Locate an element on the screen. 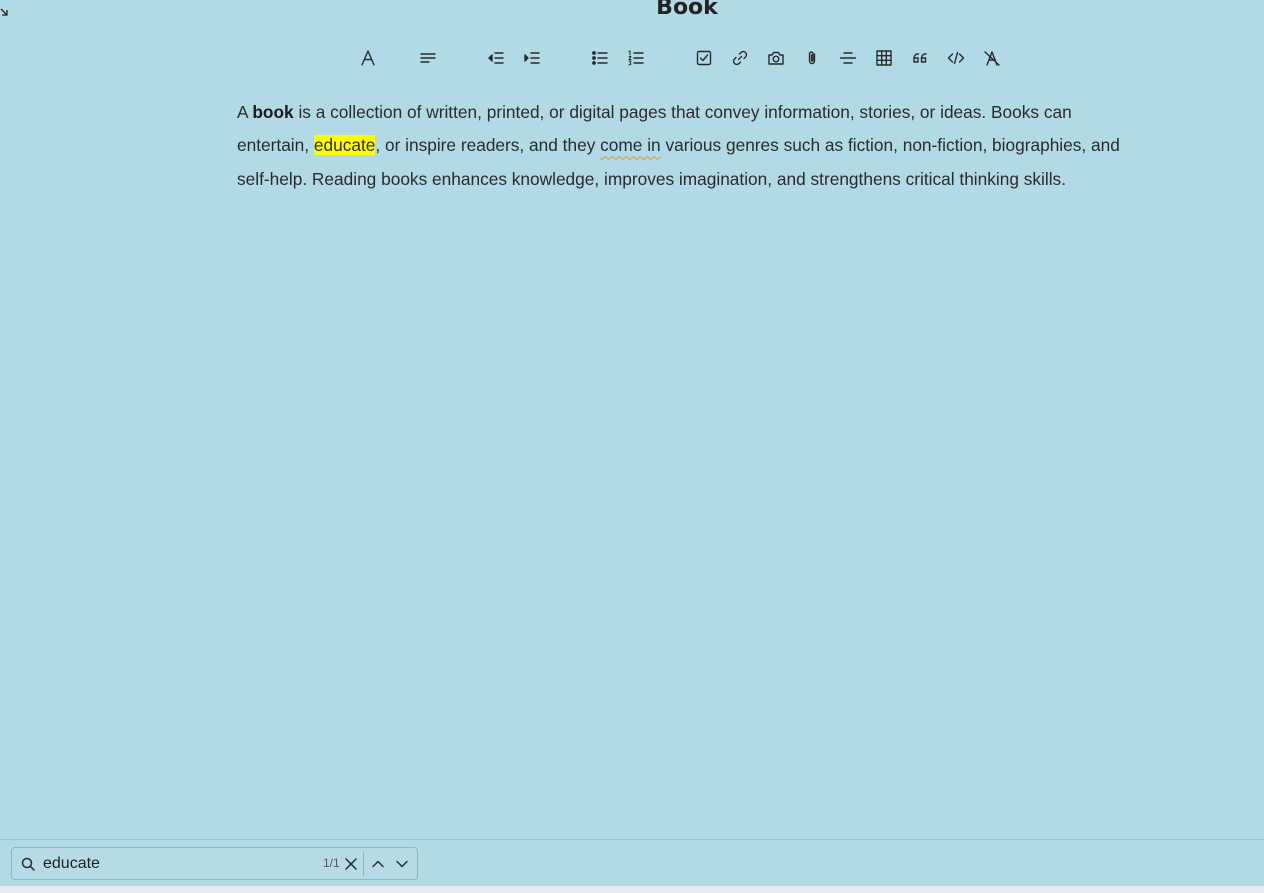  spelling-flagged-phrase: come in is located at coordinates (630, 145).